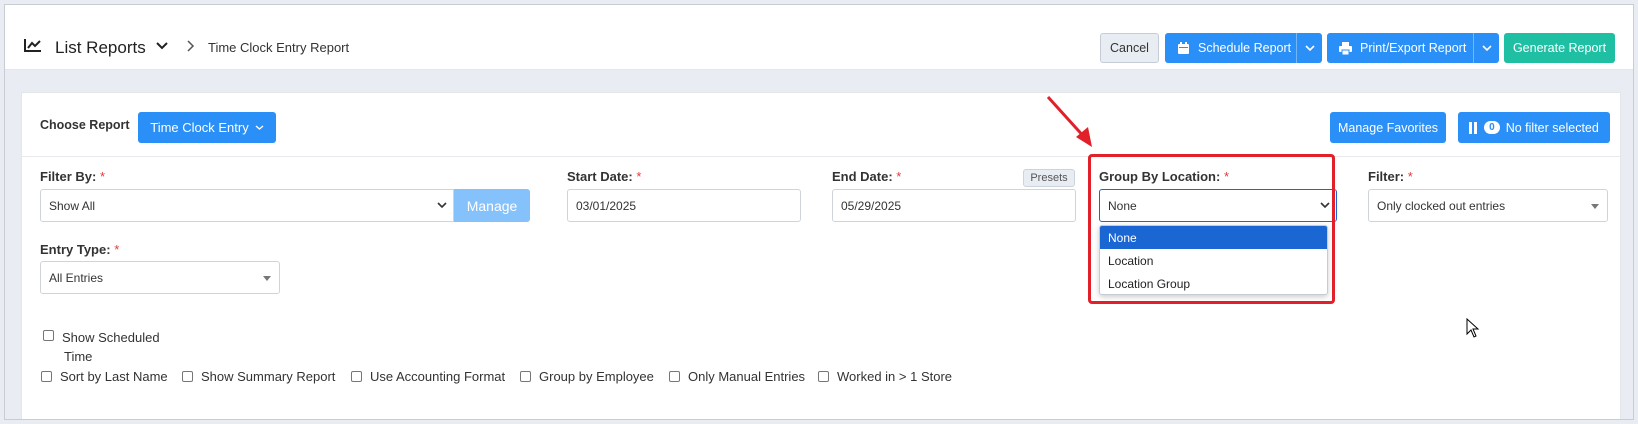 The image size is (1638, 424). What do you see at coordinates (111, 337) in the screenshot?
I see `show-scheduled-label: Show Scheduled` at bounding box center [111, 337].